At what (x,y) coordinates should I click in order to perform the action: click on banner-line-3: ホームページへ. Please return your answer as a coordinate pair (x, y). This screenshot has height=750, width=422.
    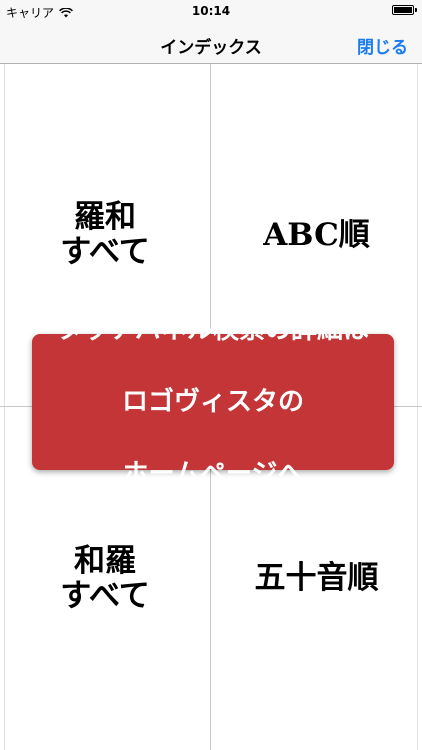
    Looking at the image, I should click on (213, 474).